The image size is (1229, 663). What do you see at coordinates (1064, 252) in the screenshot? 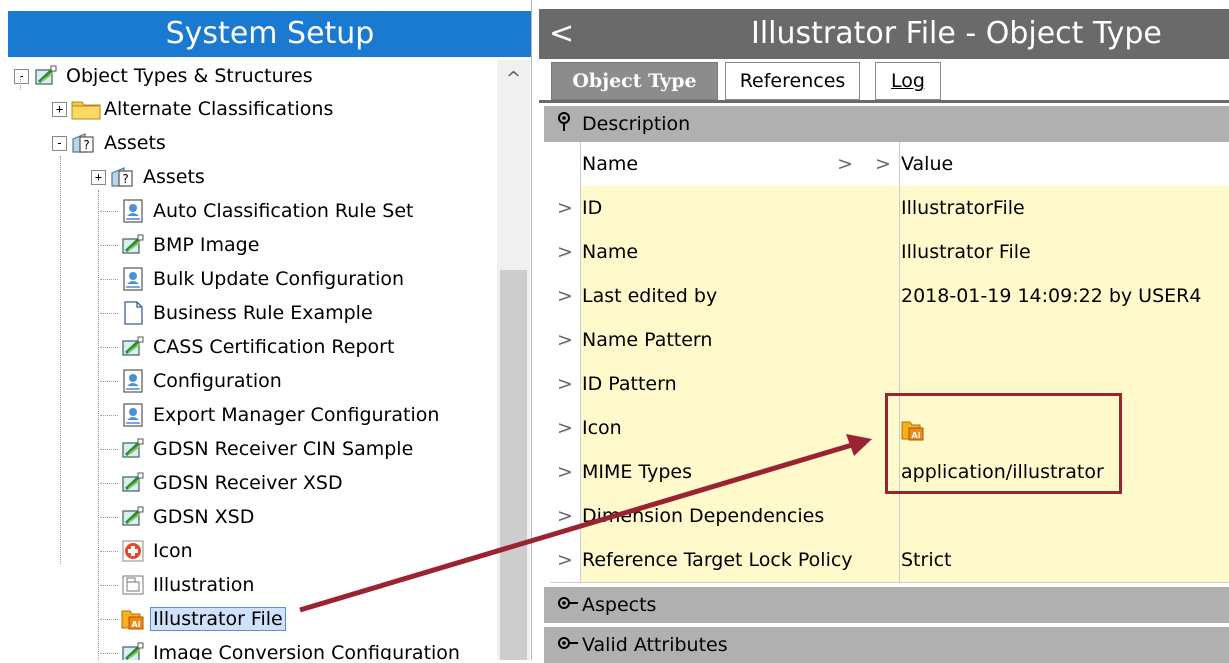
I see `attribute-value: Illustrator File` at bounding box center [1064, 252].